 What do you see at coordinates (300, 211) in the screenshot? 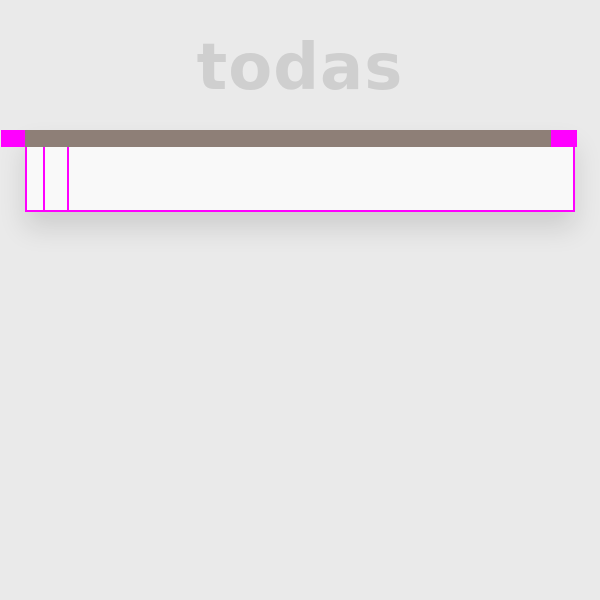
I see `panel-bottom-edge` at bounding box center [300, 211].